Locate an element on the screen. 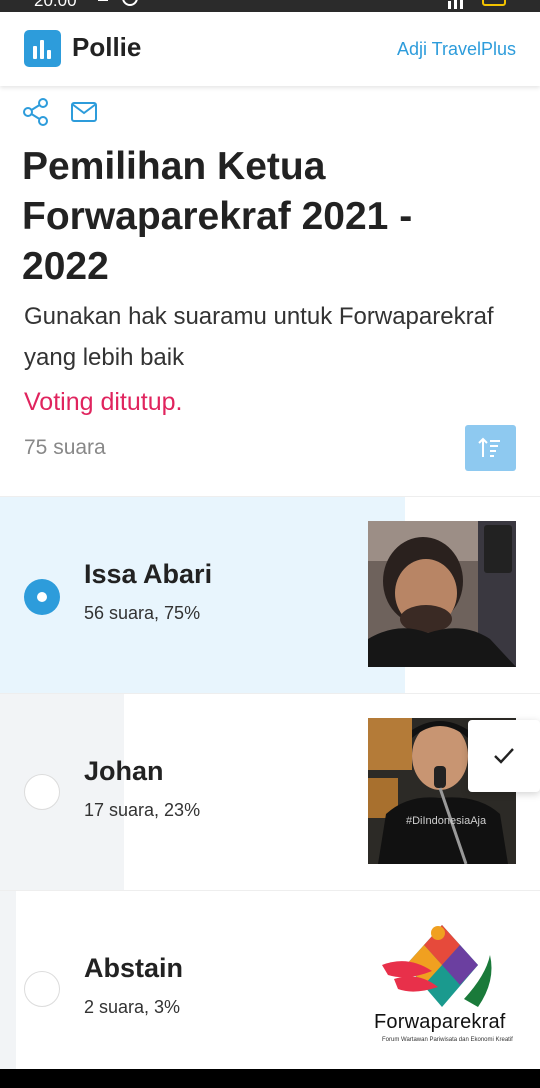 This screenshot has width=540, height=1088. navigation-bar is located at coordinates (270, 1078).